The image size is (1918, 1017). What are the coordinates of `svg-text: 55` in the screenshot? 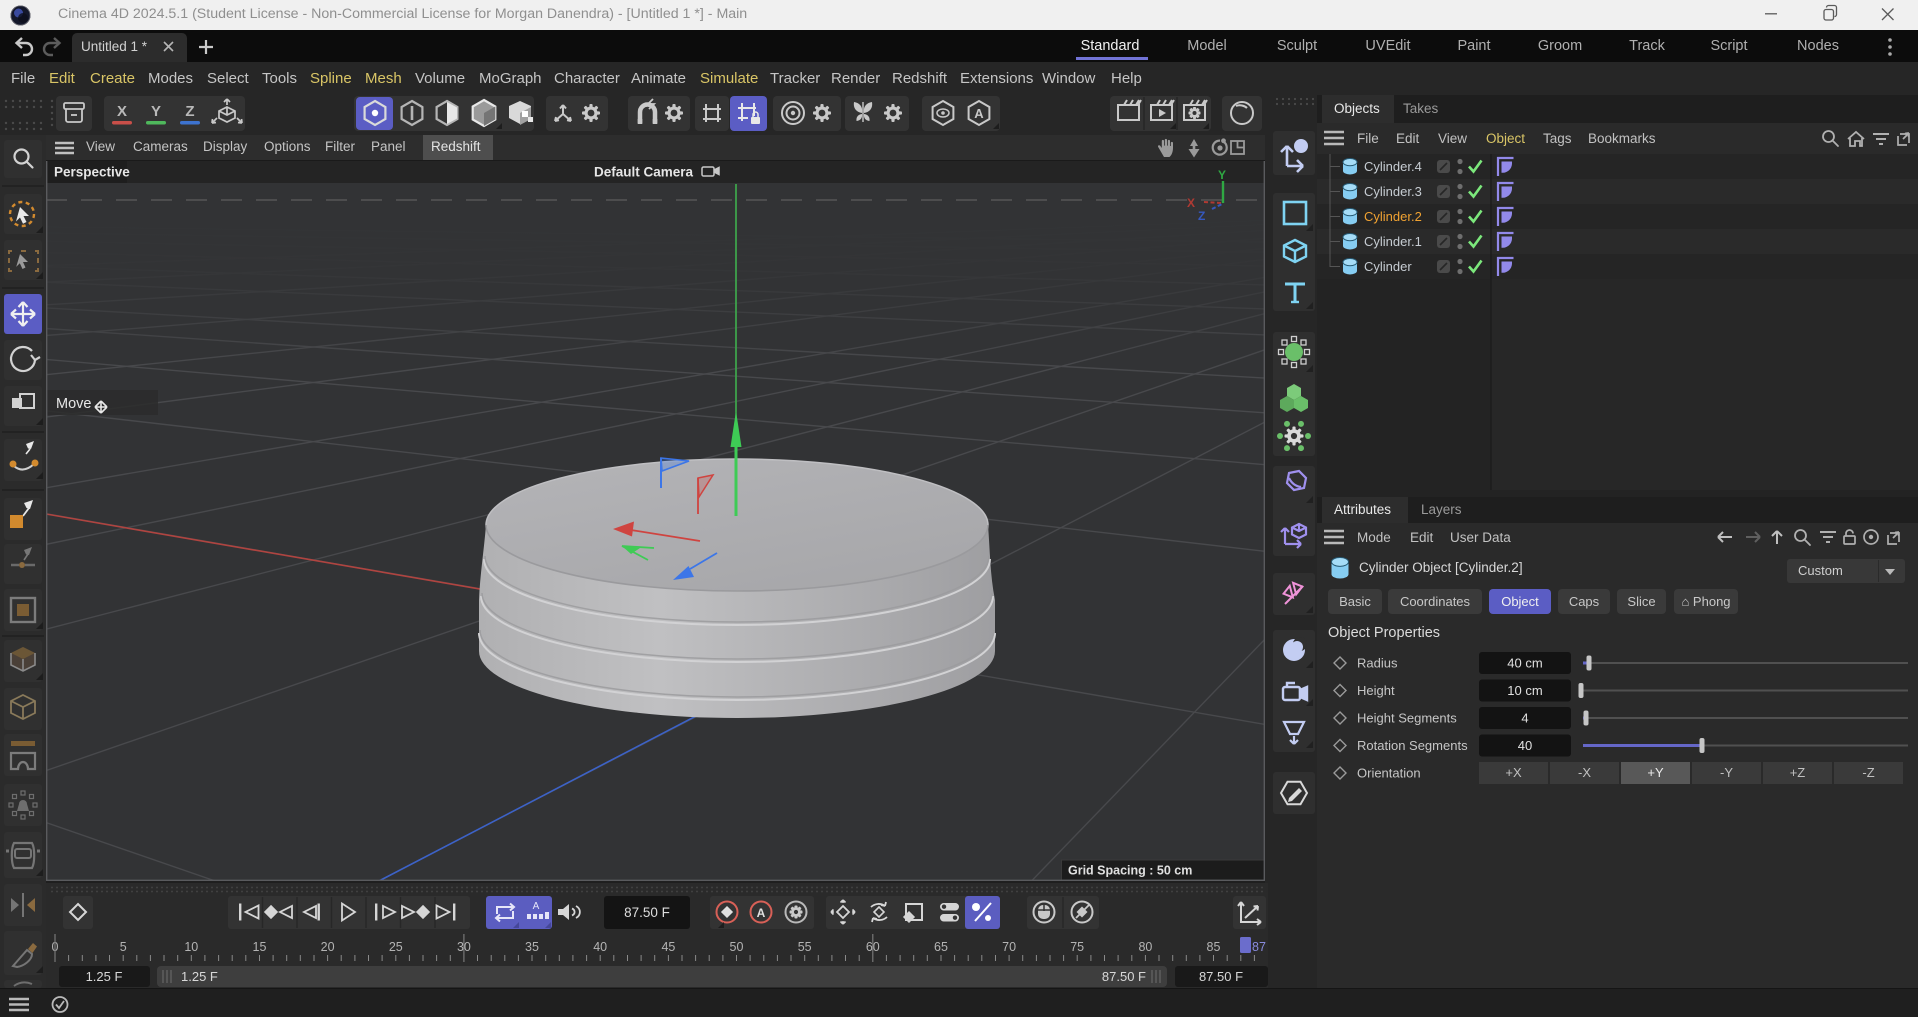 It's located at (805, 947).